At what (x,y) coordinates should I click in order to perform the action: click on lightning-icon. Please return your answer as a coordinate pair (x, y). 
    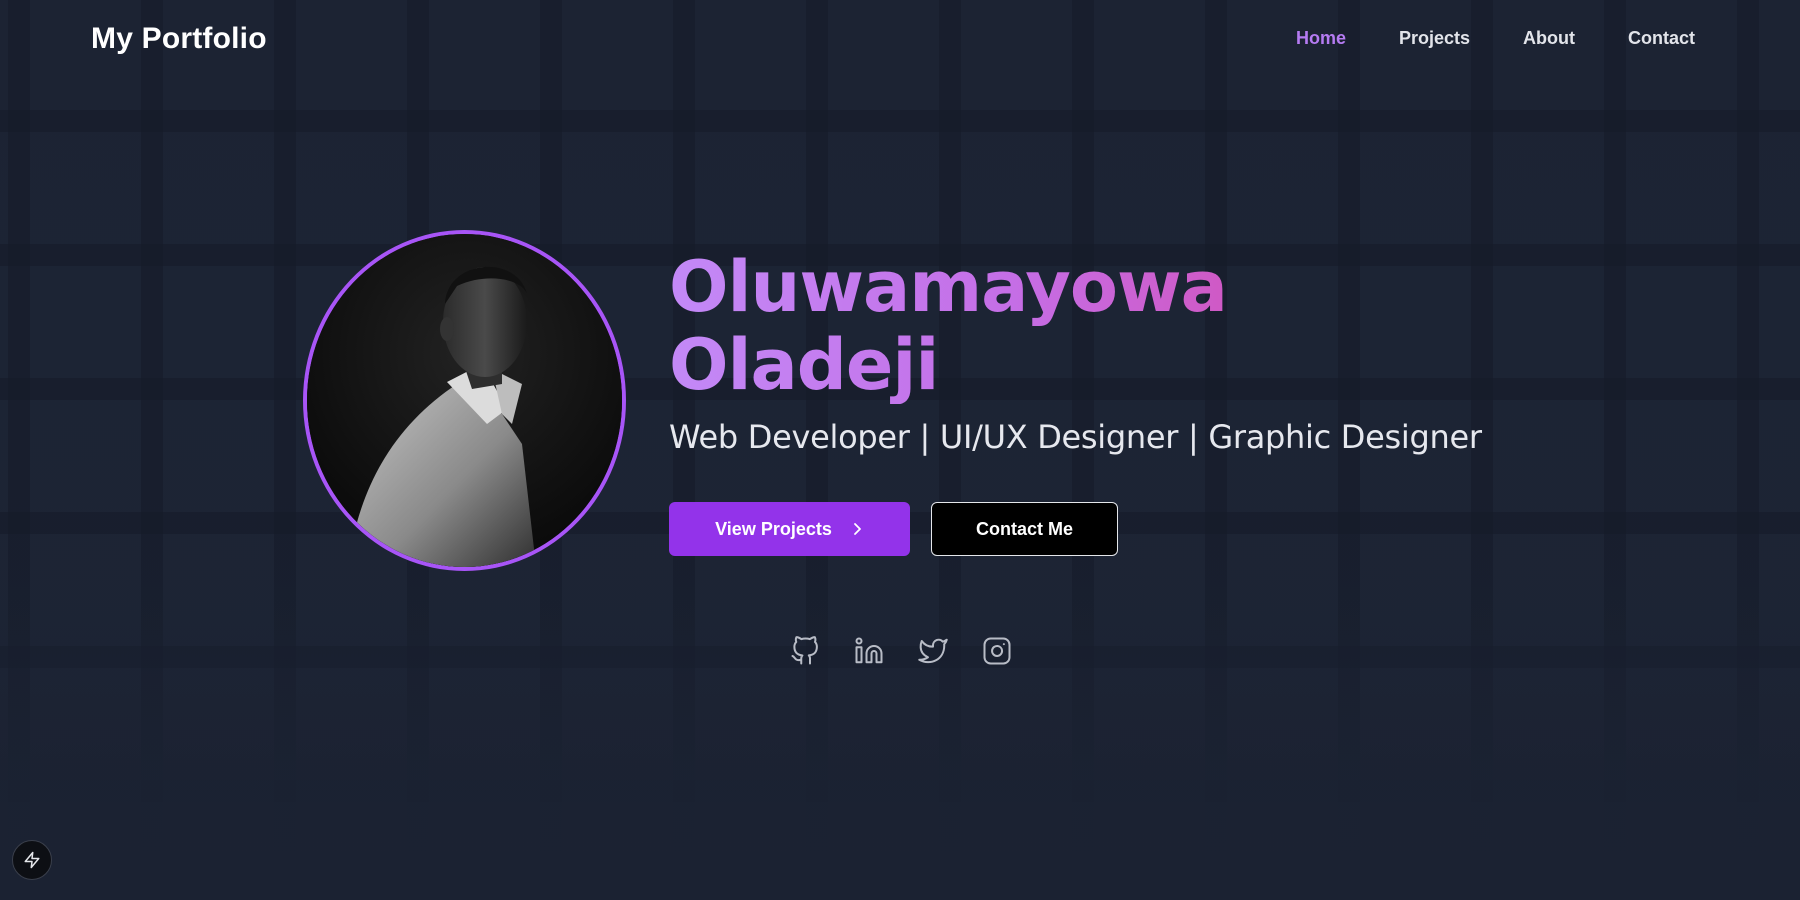
    Looking at the image, I should click on (32, 860).